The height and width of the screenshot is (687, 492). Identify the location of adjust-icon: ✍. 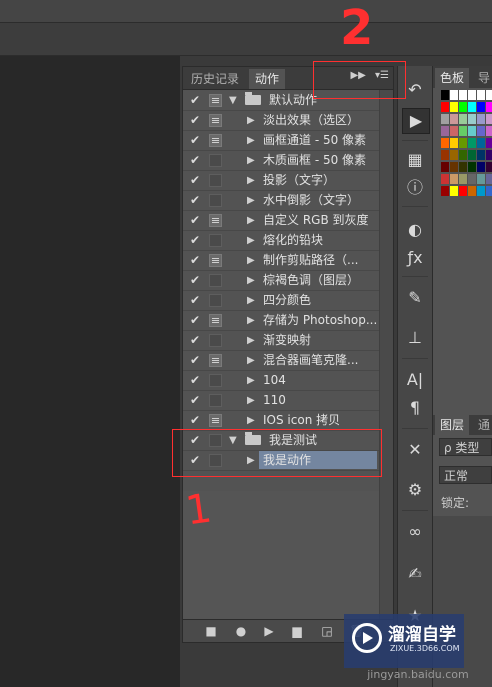
(415, 574).